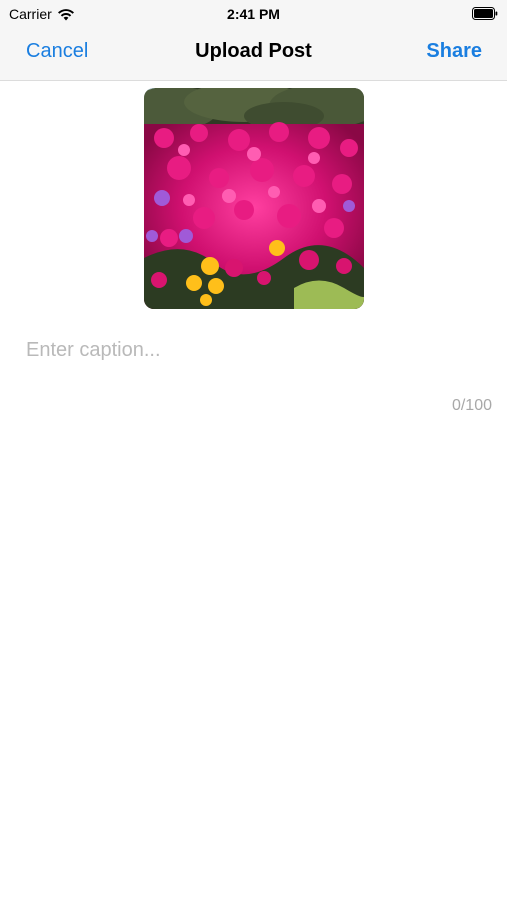 This screenshot has width=507, height=900. What do you see at coordinates (471, 405) in the screenshot?
I see `character-counter: 0/100` at bounding box center [471, 405].